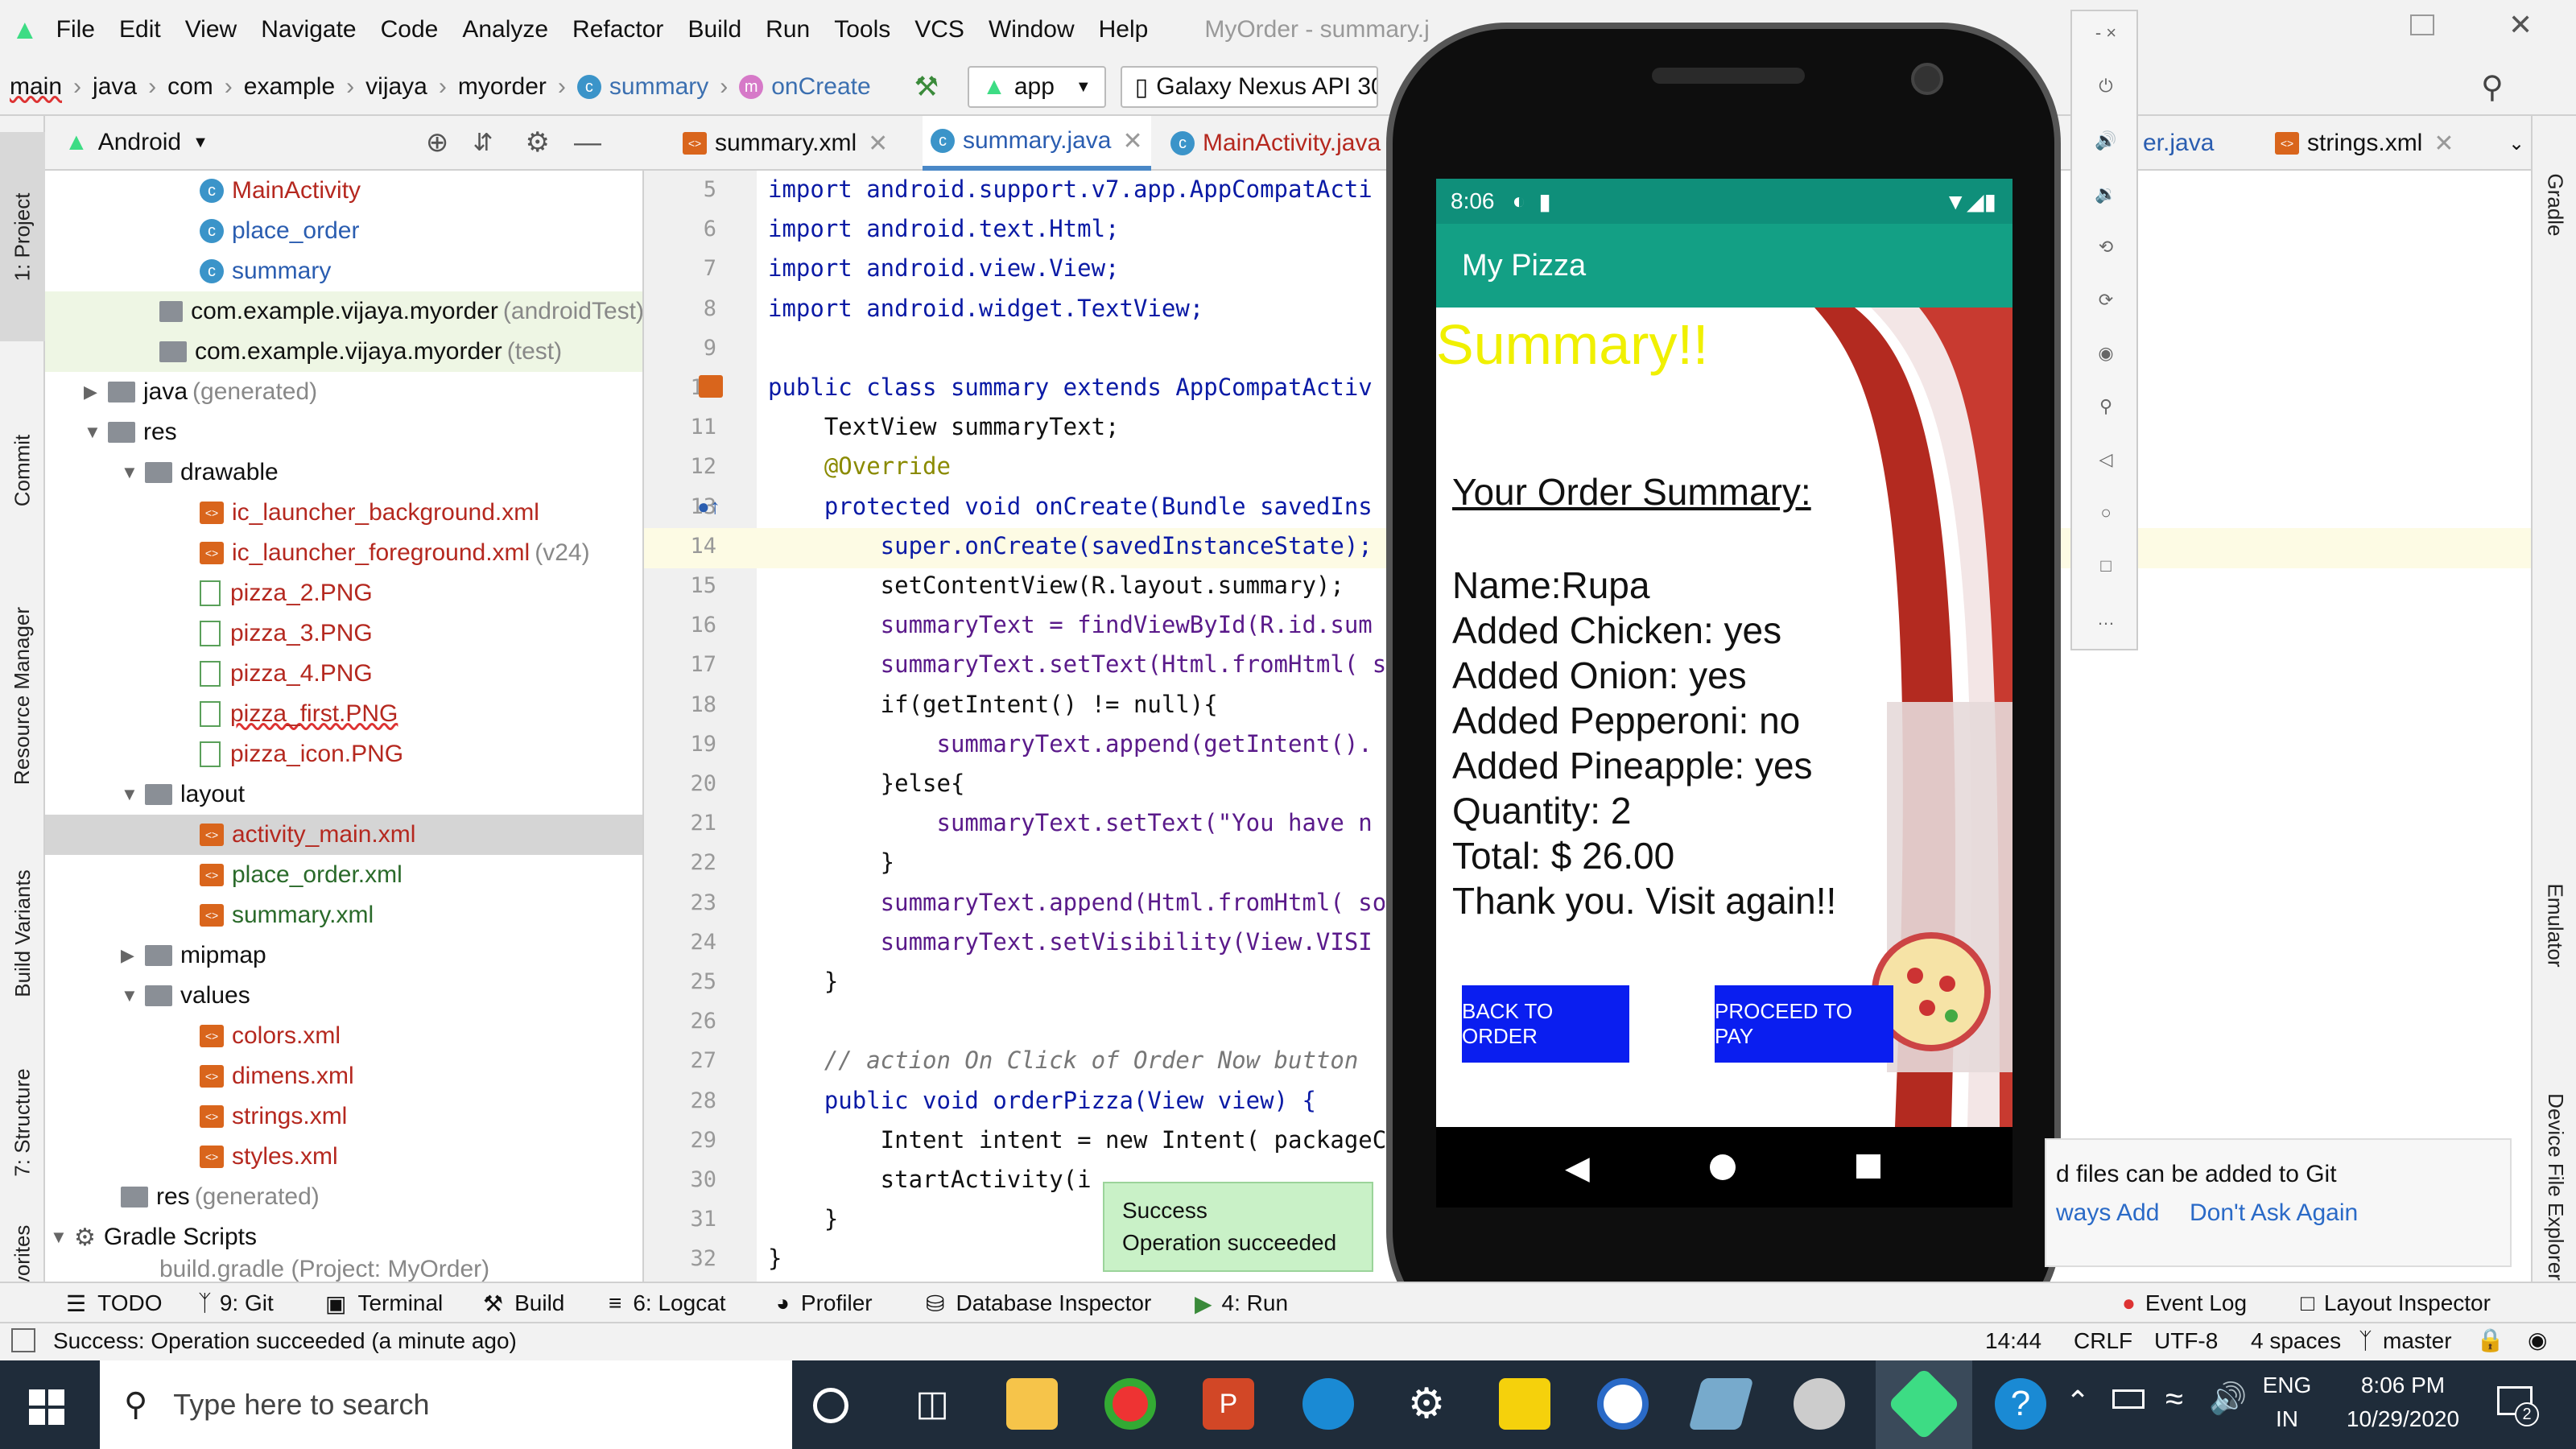 The image size is (2576, 1449). I want to click on tree-item-file: pizza_first.PNG, so click(299, 714).